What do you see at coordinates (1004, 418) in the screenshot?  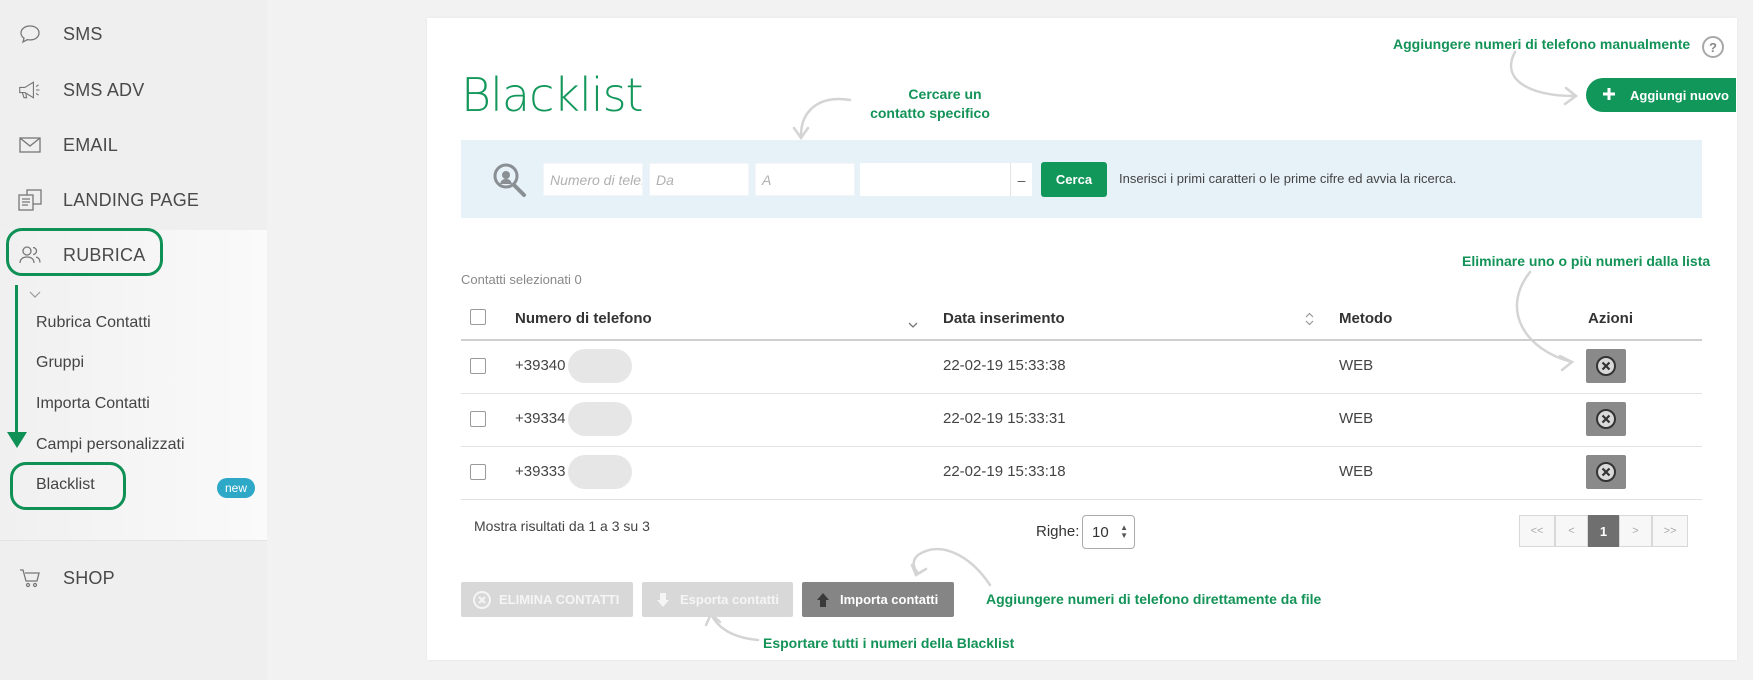 I see `row-date: 22-02-19 15:33:31` at bounding box center [1004, 418].